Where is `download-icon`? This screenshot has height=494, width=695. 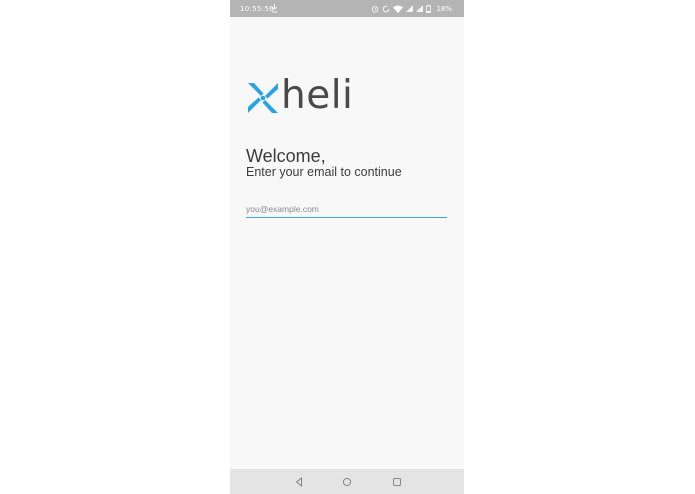 download-icon is located at coordinates (274, 8).